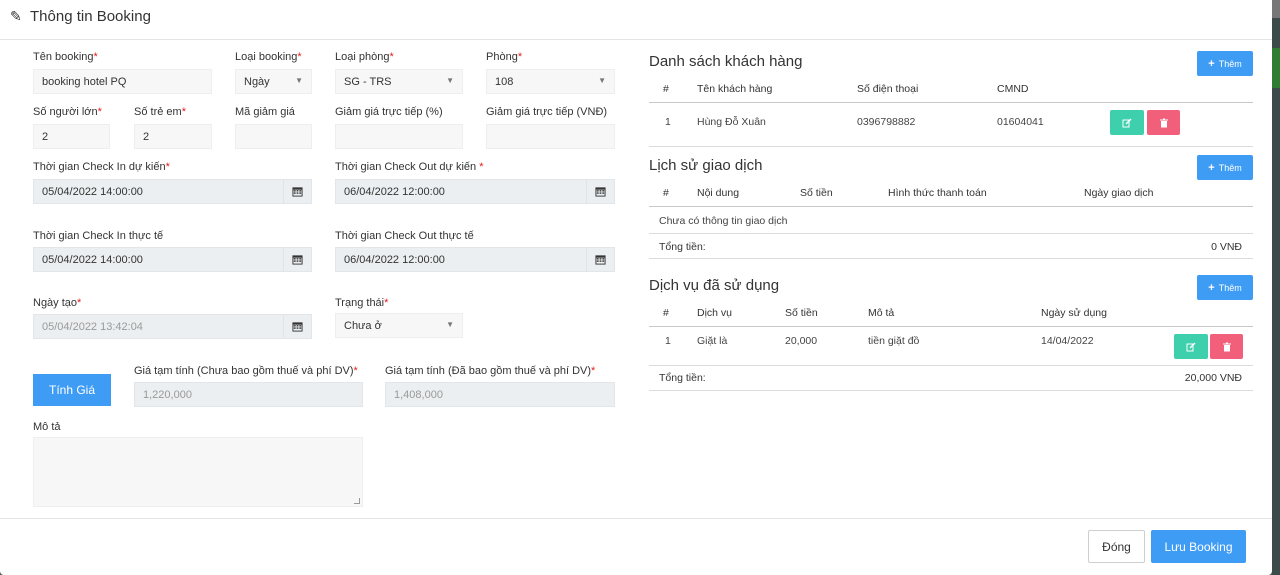 The image size is (1280, 575). Describe the element at coordinates (1225, 63) in the screenshot. I see `add-customer-button: + Thêm` at that location.